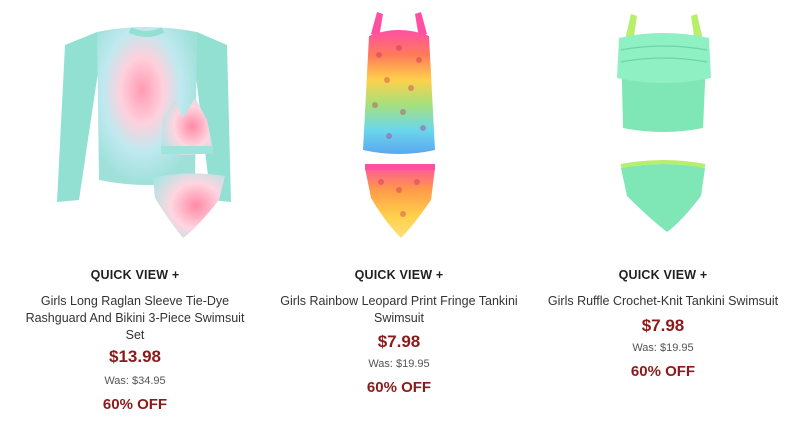  Describe the element at coordinates (663, 125) in the screenshot. I see `ruffle-crochet-tankini-image` at that location.